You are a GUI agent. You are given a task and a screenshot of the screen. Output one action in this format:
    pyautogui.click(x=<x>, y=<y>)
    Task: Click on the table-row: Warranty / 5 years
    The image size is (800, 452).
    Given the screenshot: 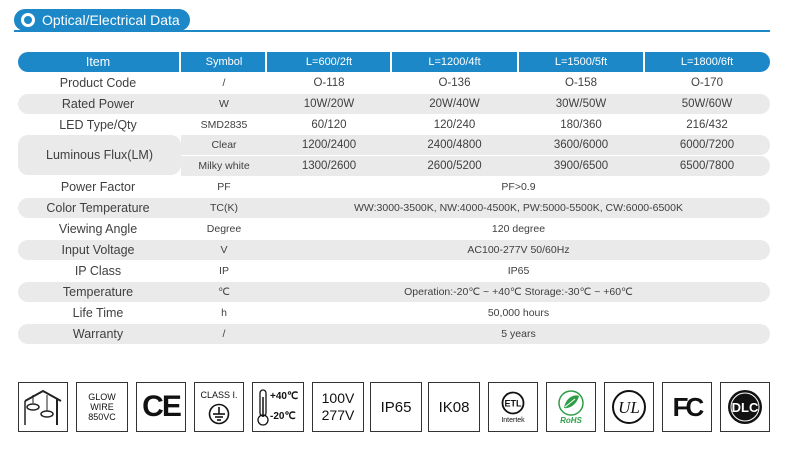 What is the action you would take?
    pyautogui.click(x=394, y=334)
    